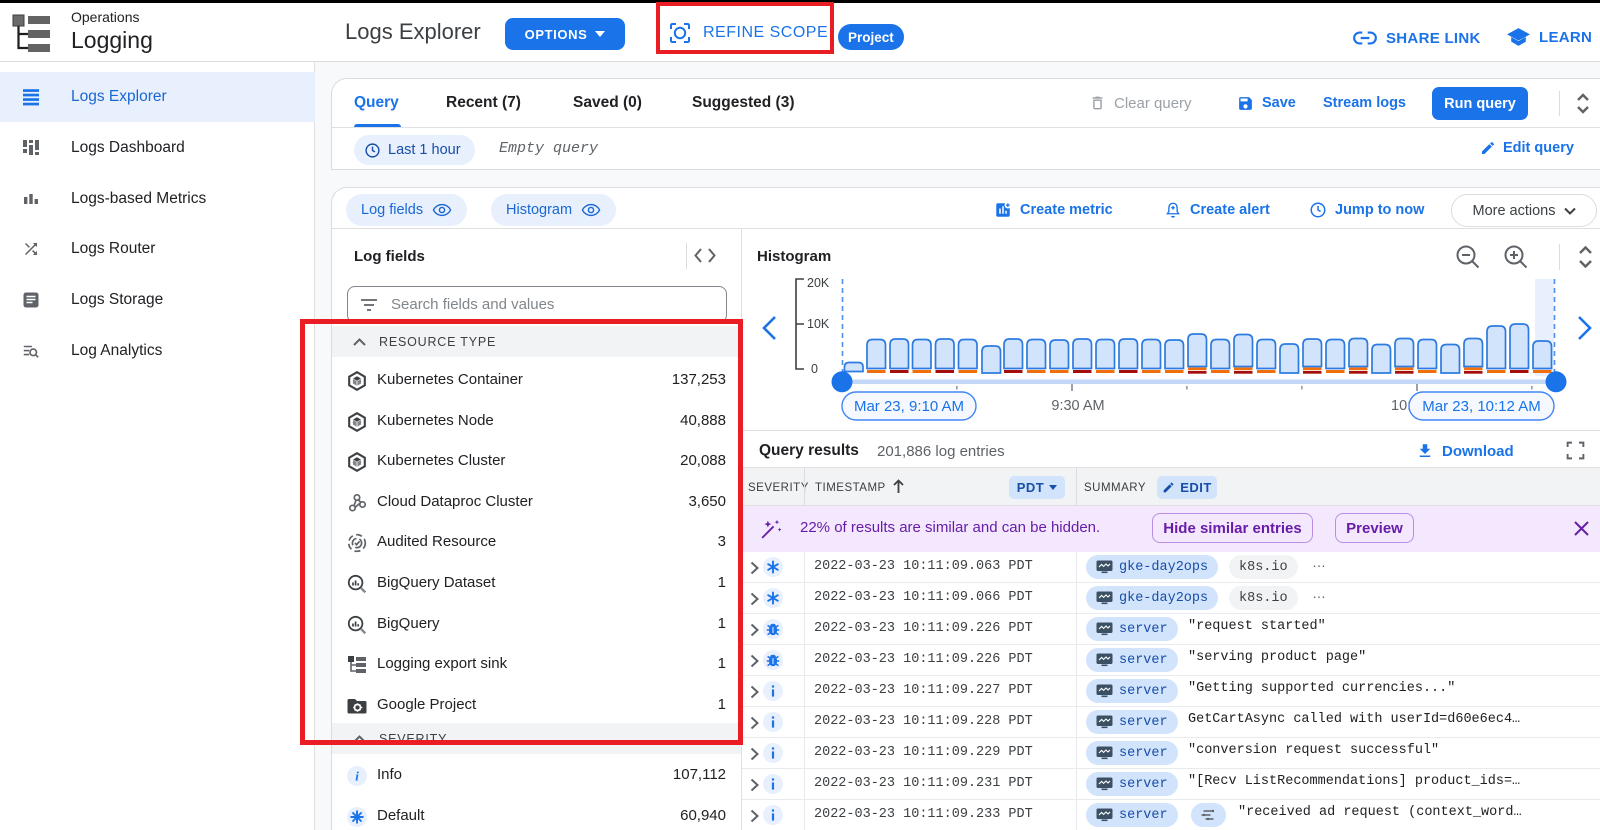 The width and height of the screenshot is (1600, 830). I want to click on svg-text: Mar 23, 9:10 AM, so click(909, 406).